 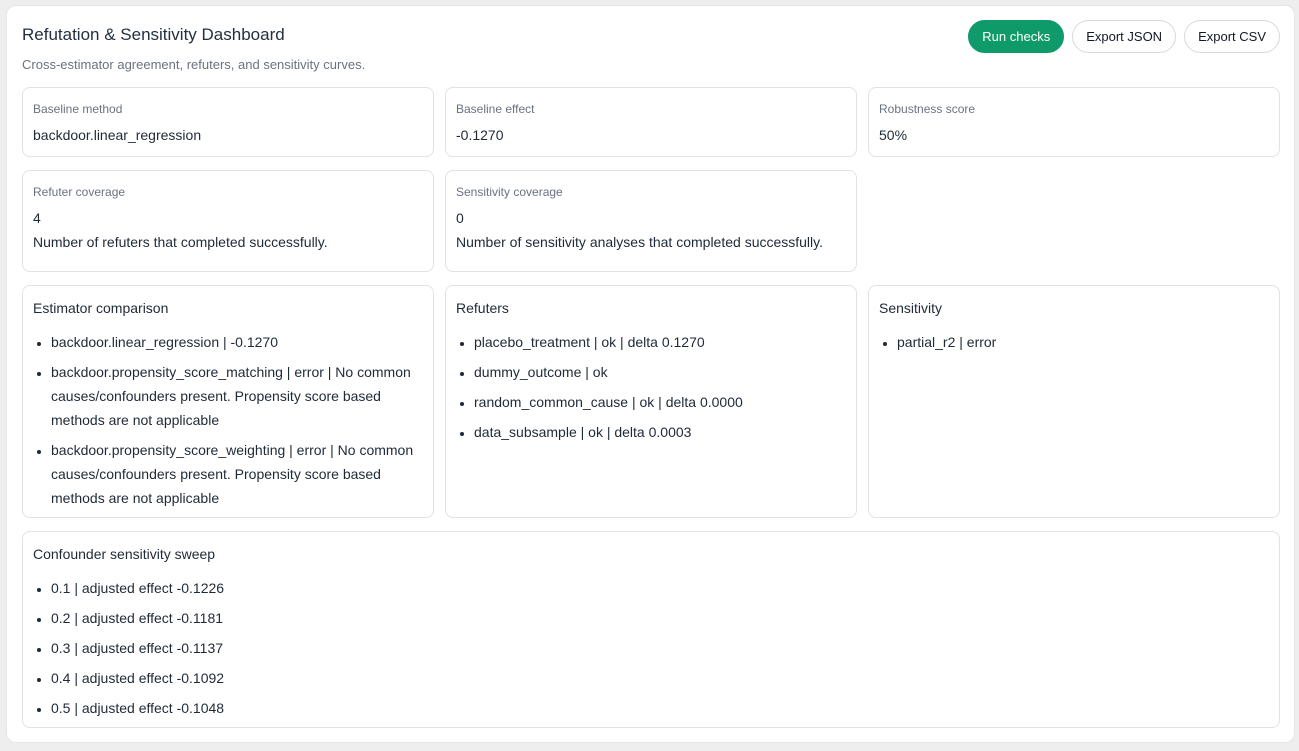 I want to click on sensitivity-list: partial_r2 | error, so click(x=1074, y=345).